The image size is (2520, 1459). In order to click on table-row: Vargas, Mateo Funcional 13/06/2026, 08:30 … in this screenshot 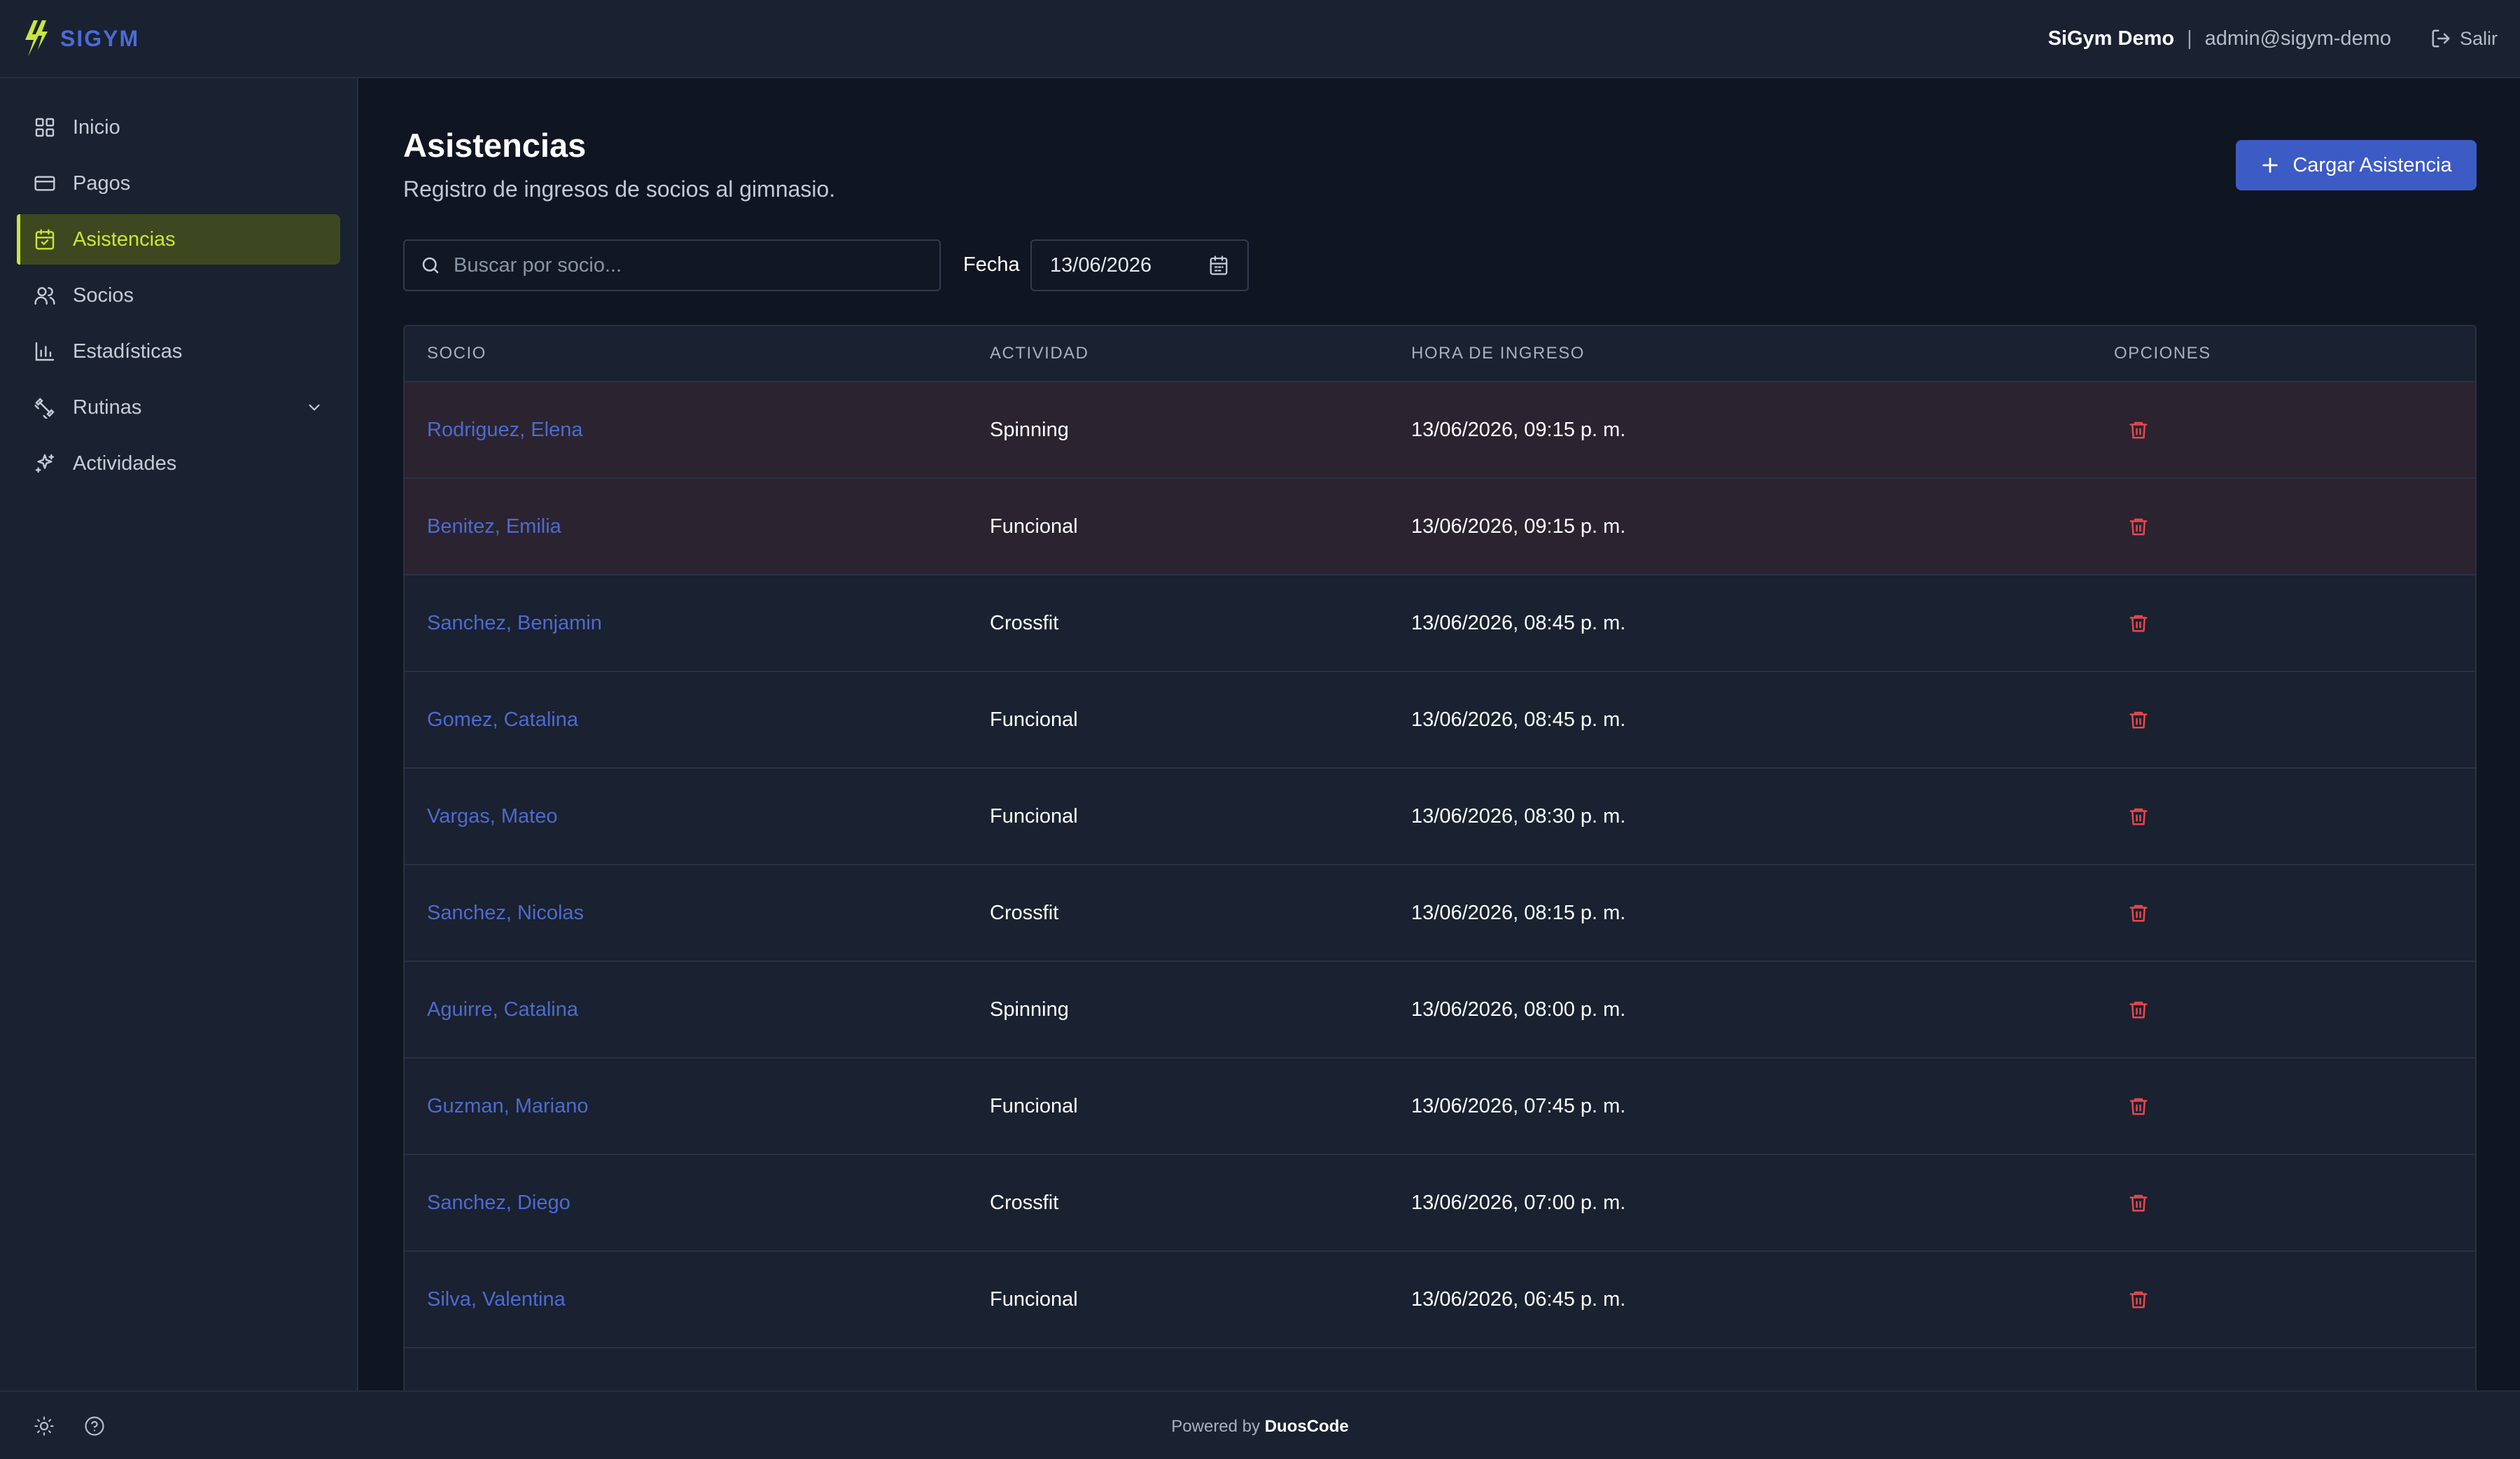, I will do `click(1440, 817)`.